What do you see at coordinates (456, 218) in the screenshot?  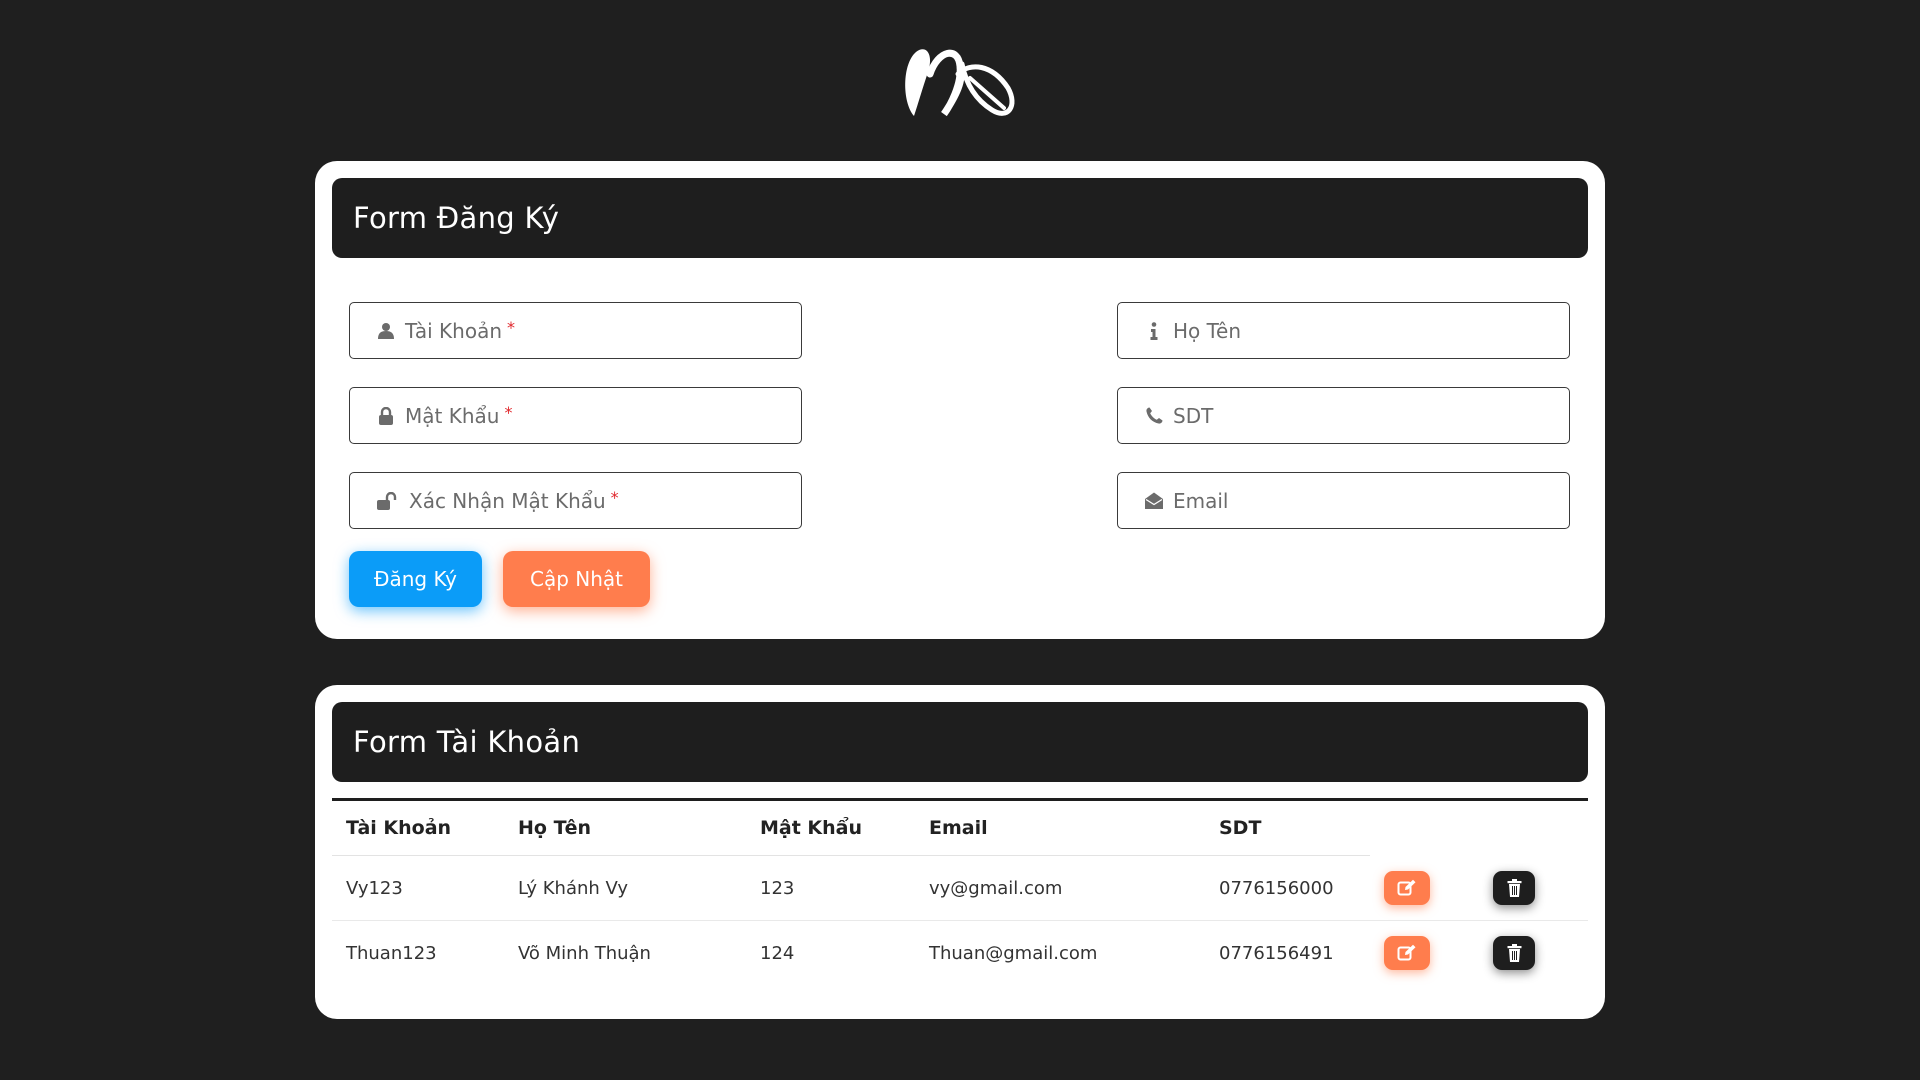 I see `register-title: Form Đăng Ký` at bounding box center [456, 218].